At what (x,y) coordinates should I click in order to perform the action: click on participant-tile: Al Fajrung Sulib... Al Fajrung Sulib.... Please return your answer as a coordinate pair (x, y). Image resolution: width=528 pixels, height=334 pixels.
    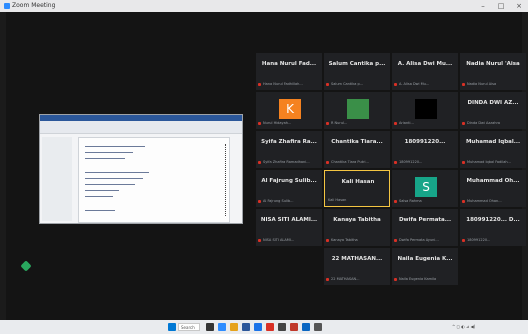
    Looking at the image, I should click on (289, 188).